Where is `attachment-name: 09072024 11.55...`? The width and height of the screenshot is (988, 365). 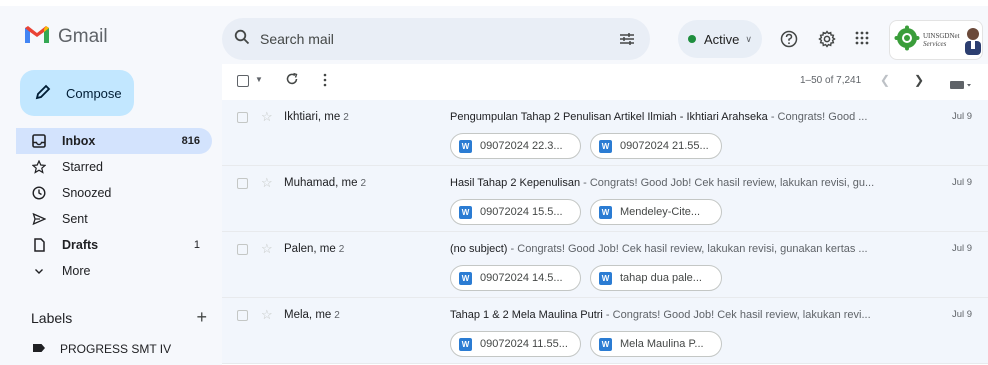
attachment-name: 09072024 11.55... is located at coordinates (524, 344).